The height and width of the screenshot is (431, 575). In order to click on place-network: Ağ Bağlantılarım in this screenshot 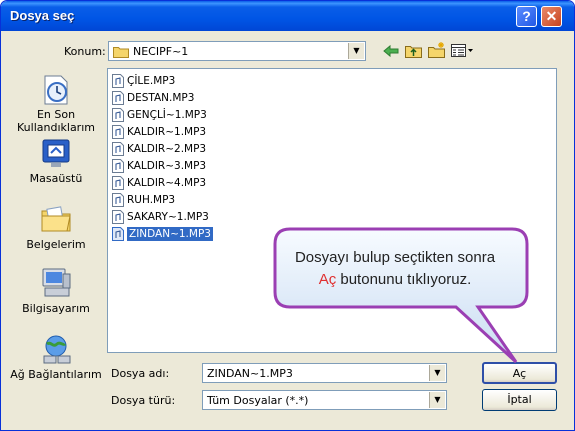, I will do `click(56, 356)`.